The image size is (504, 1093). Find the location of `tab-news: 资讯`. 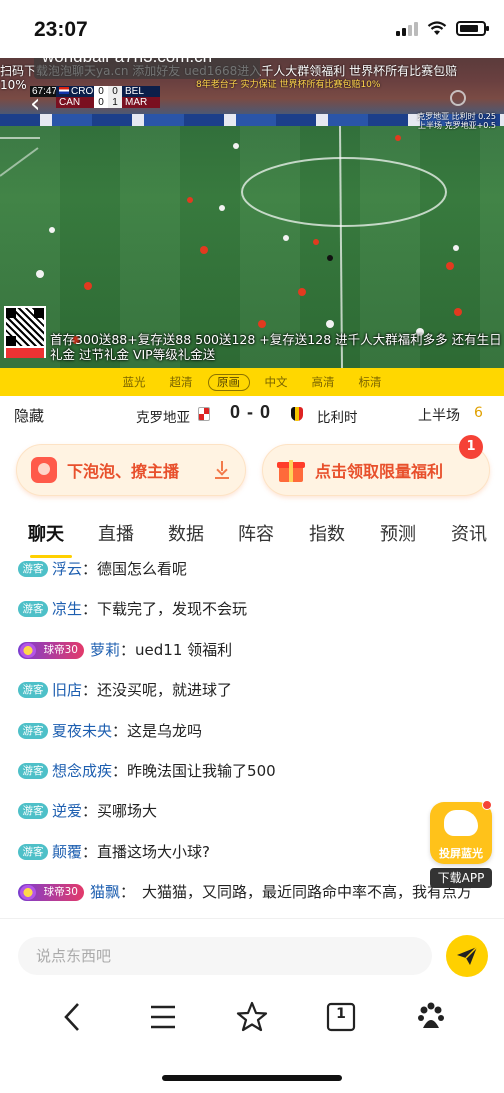

tab-news: 资讯 is located at coordinates (469, 533).